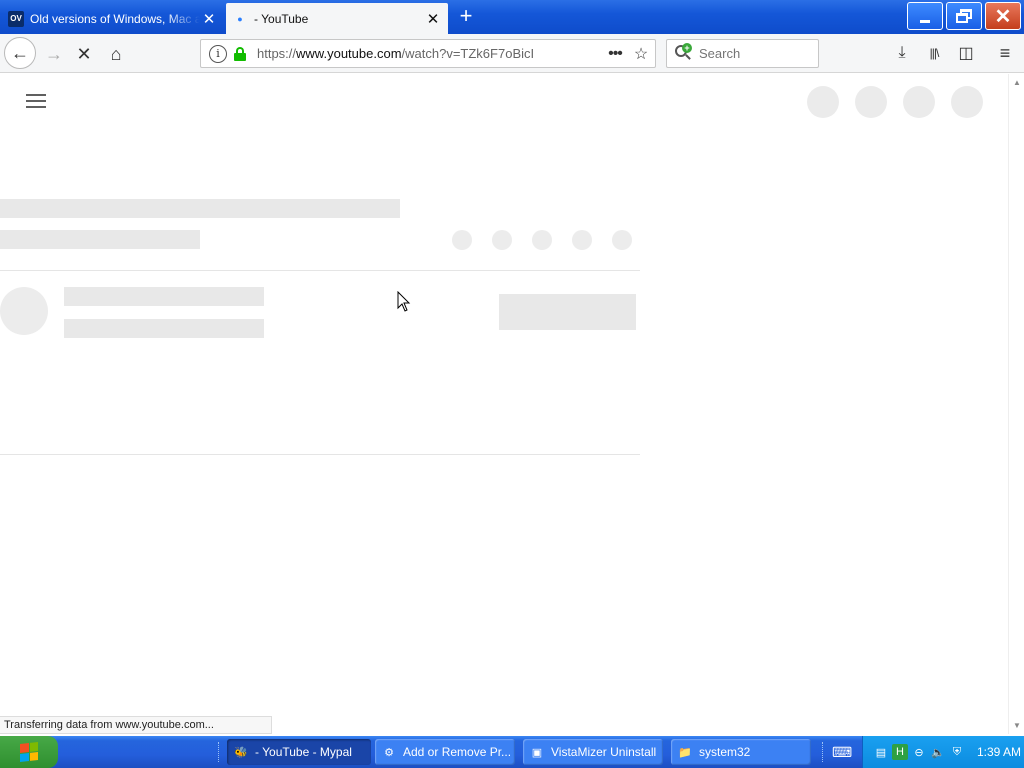  I want to click on mypal-icon: 🐝, so click(241, 752).